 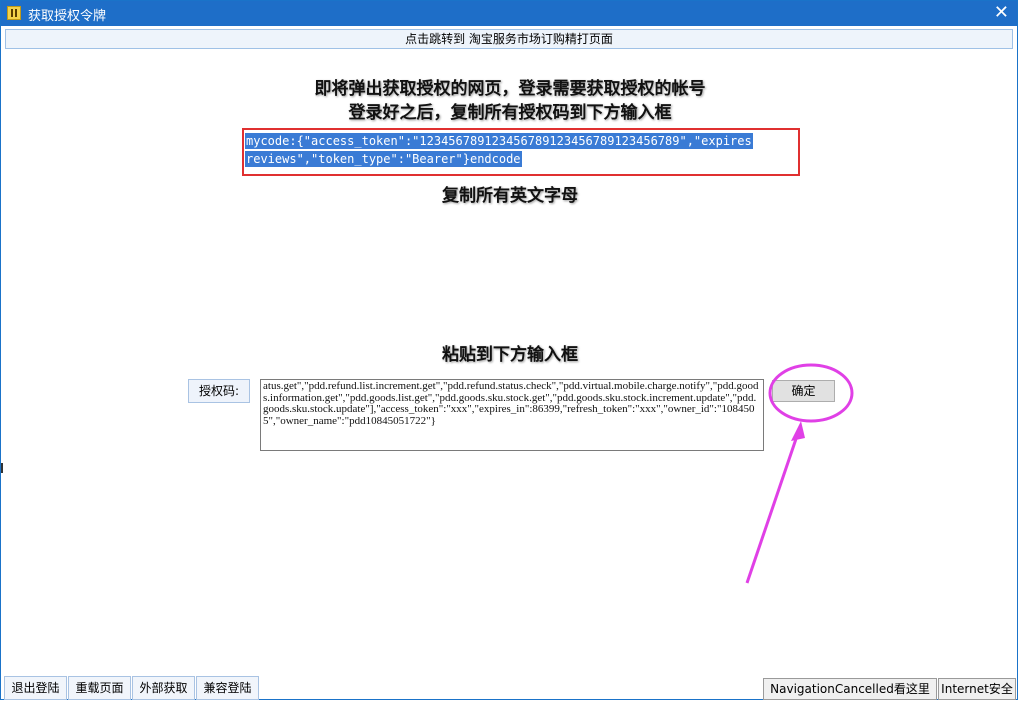 I want to click on confirm-button: 确定, so click(x=803, y=391).